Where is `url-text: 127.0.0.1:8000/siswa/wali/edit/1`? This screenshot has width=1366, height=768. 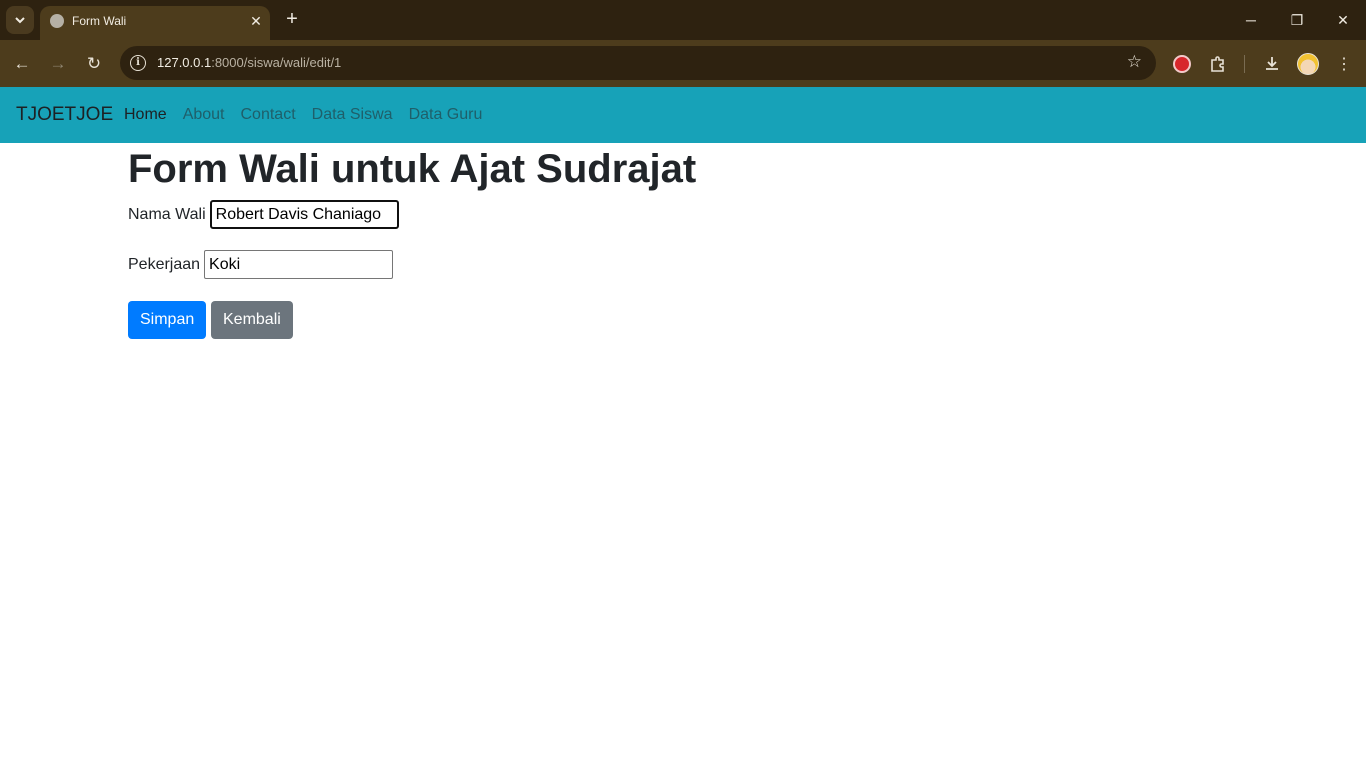
url-text: 127.0.0.1:8000/siswa/wali/edit/1 is located at coordinates (249, 62).